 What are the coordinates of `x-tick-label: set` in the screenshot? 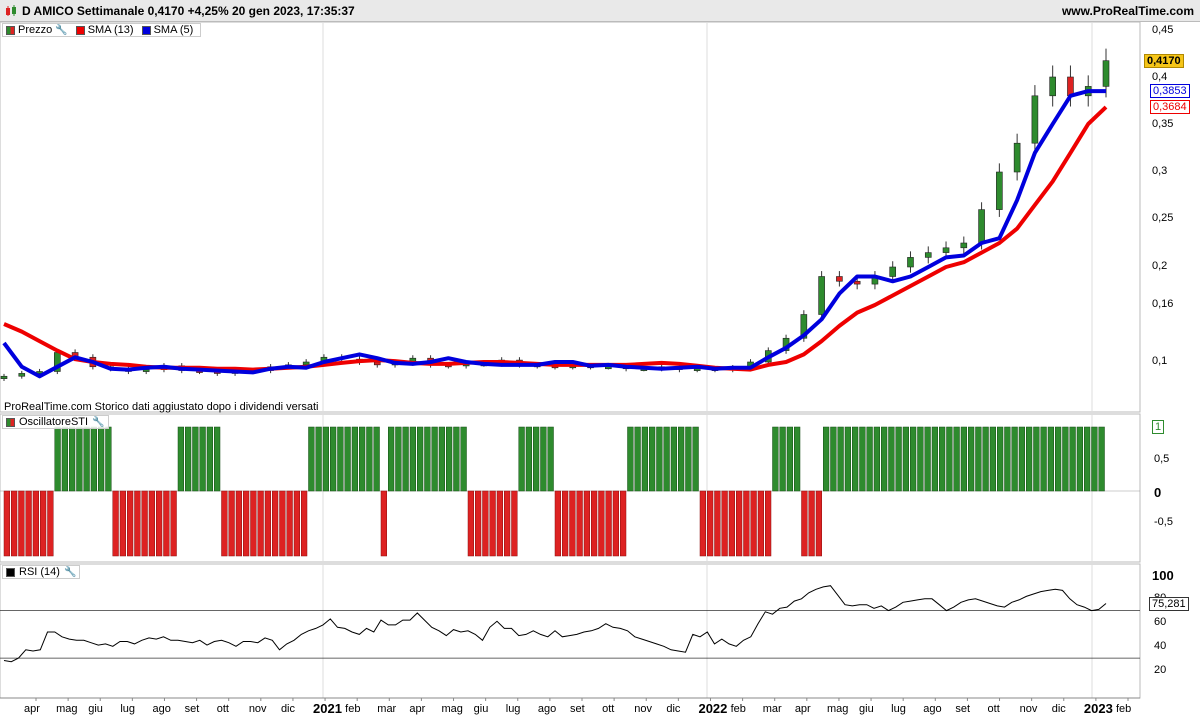 It's located at (577, 709).